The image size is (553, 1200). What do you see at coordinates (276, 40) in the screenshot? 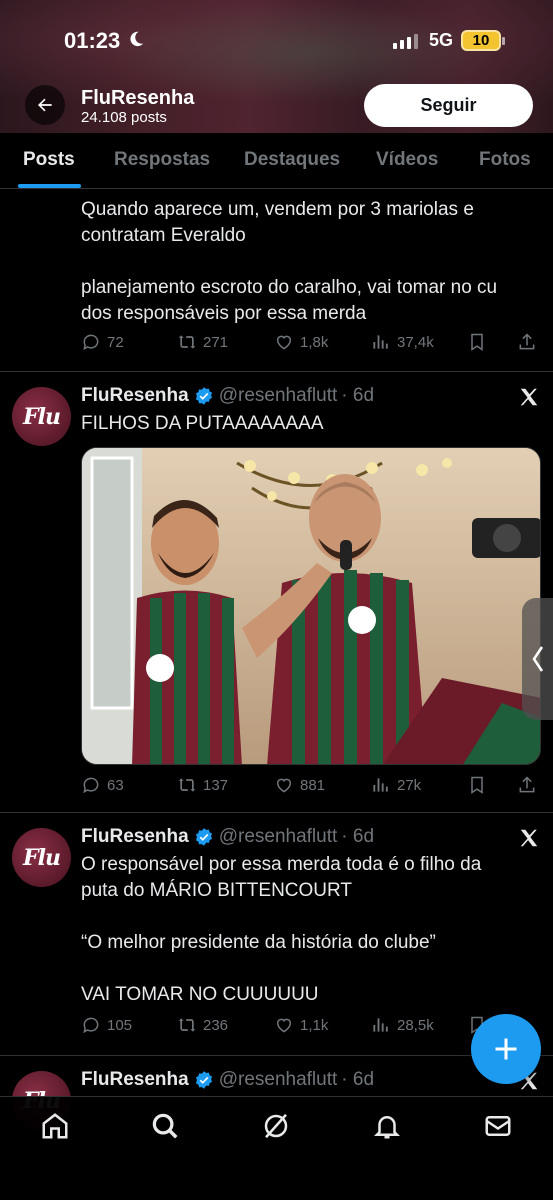
I see `status-bar: 01:23 5G 10` at bounding box center [276, 40].